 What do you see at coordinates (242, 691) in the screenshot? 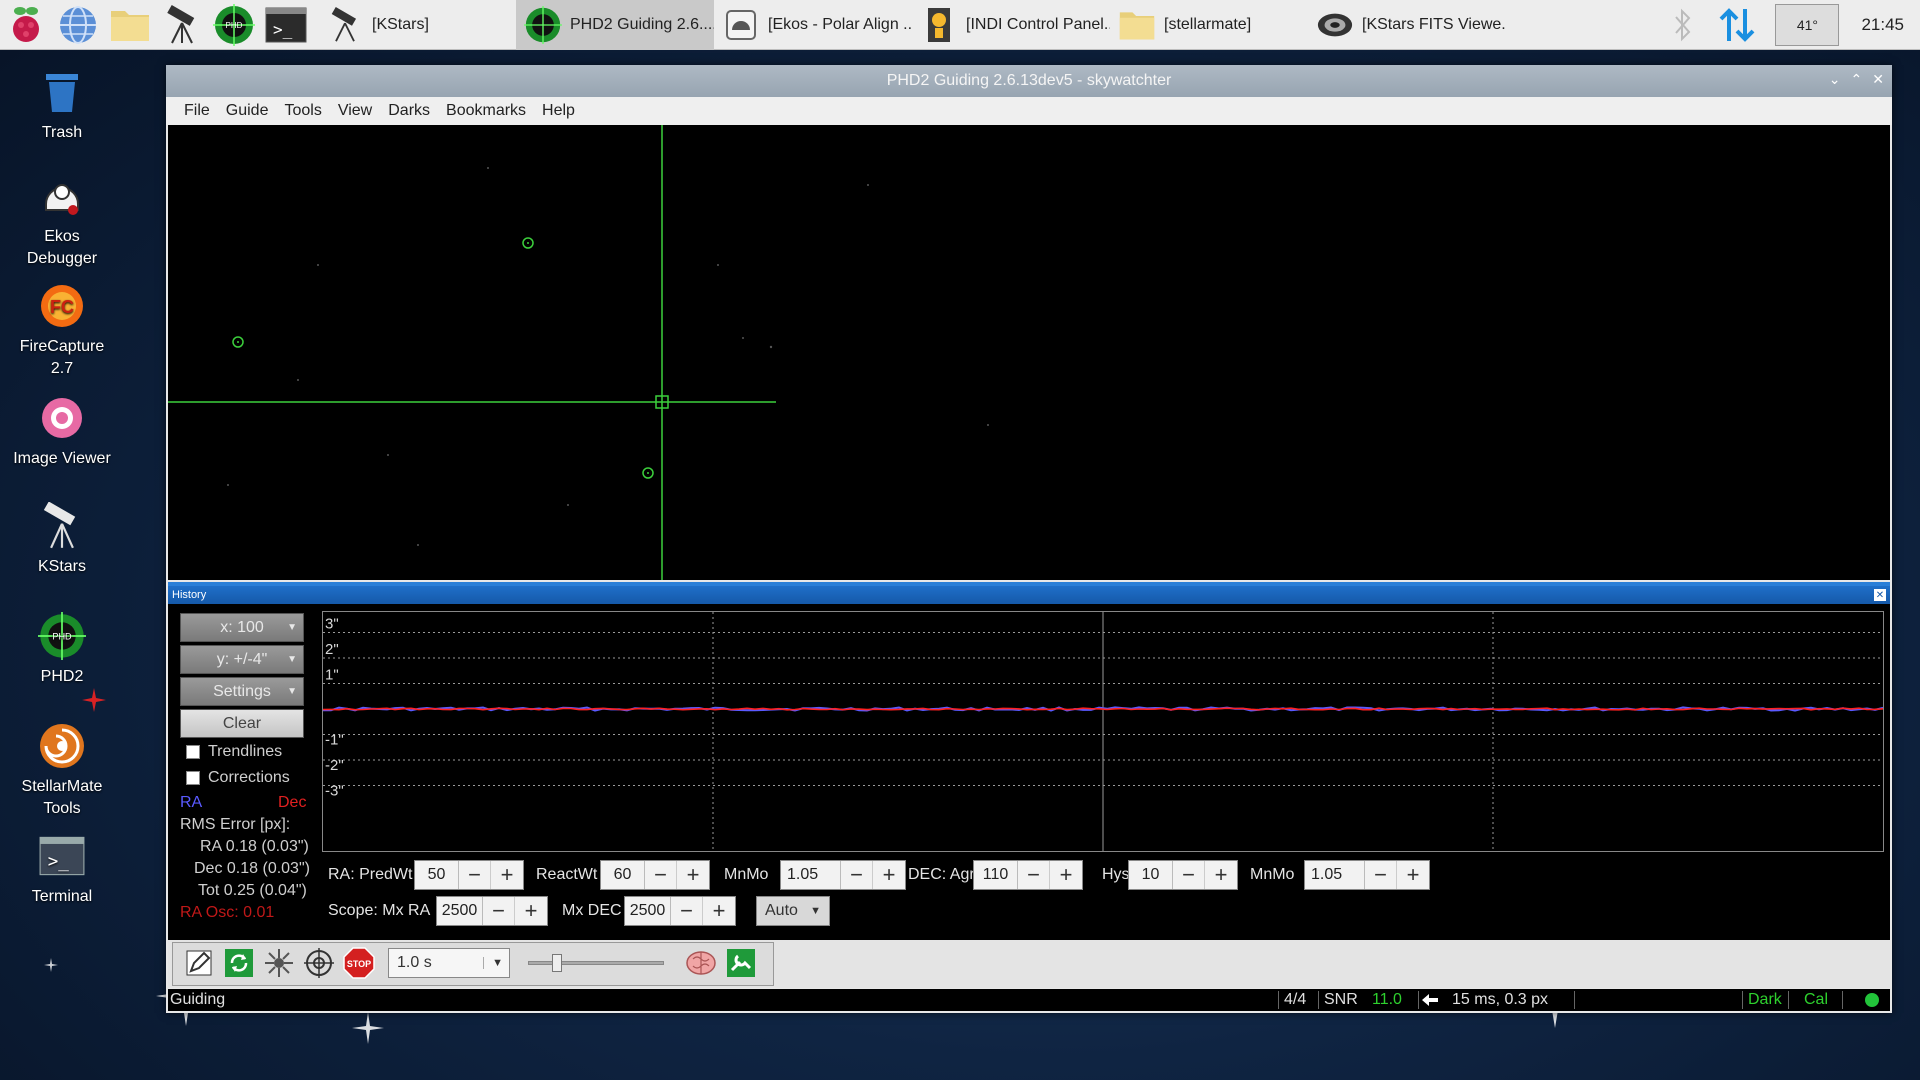
I see `settings-dropdown: Settings ▼` at bounding box center [242, 691].